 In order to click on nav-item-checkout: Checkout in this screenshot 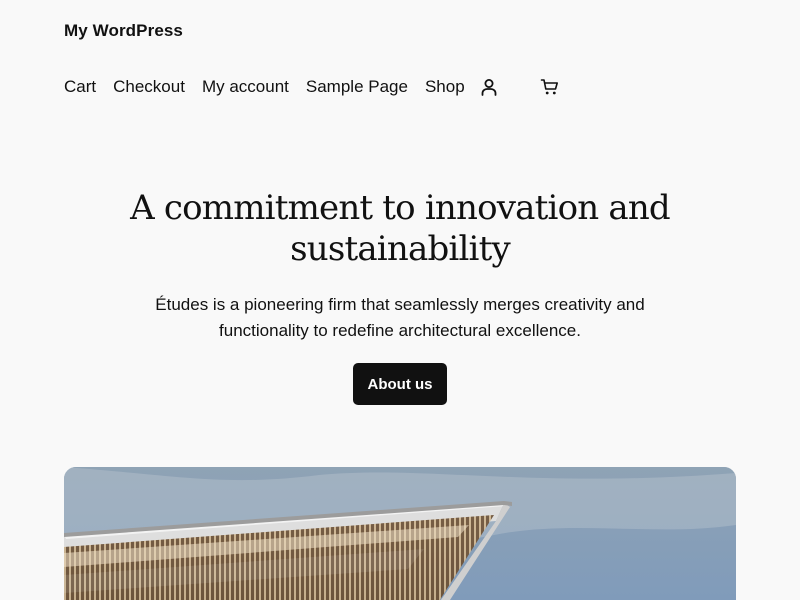, I will do `click(149, 87)`.